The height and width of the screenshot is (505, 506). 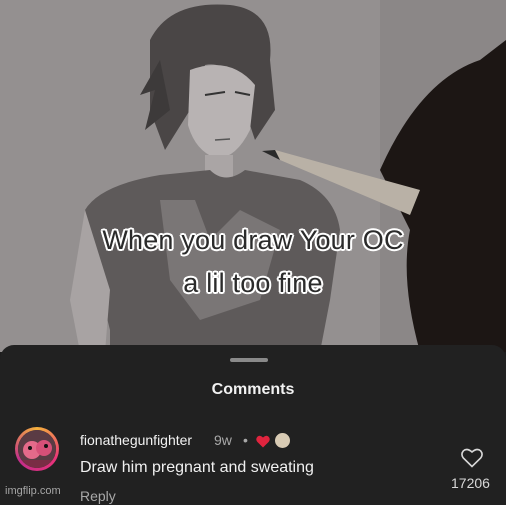 What do you see at coordinates (223, 440) in the screenshot?
I see `comment-time: 9w` at bounding box center [223, 440].